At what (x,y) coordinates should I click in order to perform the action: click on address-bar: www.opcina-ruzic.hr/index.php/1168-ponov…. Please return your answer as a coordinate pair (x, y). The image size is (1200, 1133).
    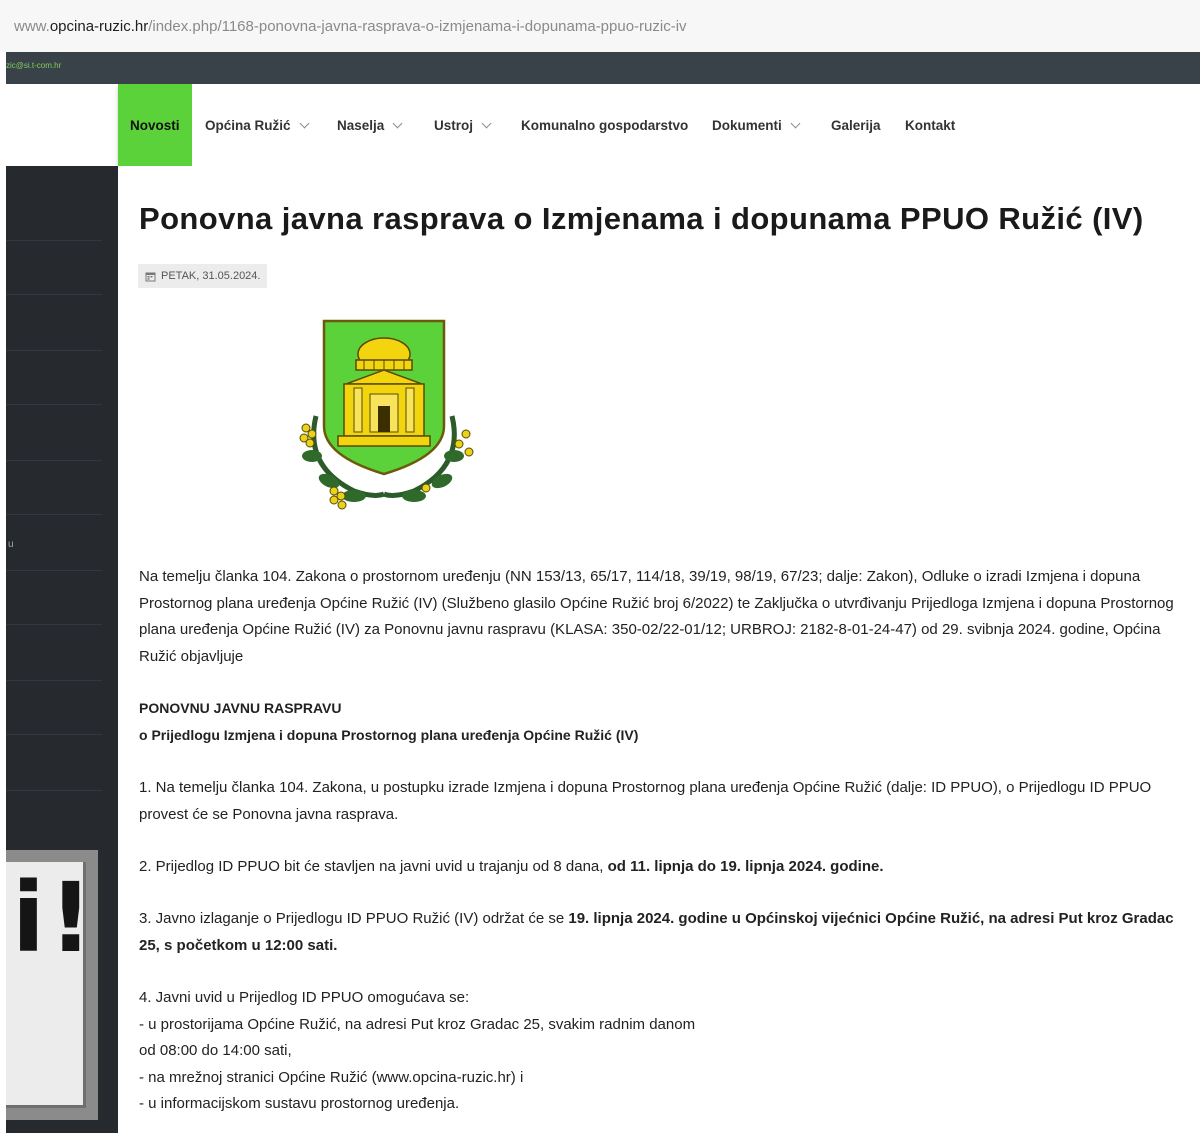
    Looking at the image, I should click on (600, 26).